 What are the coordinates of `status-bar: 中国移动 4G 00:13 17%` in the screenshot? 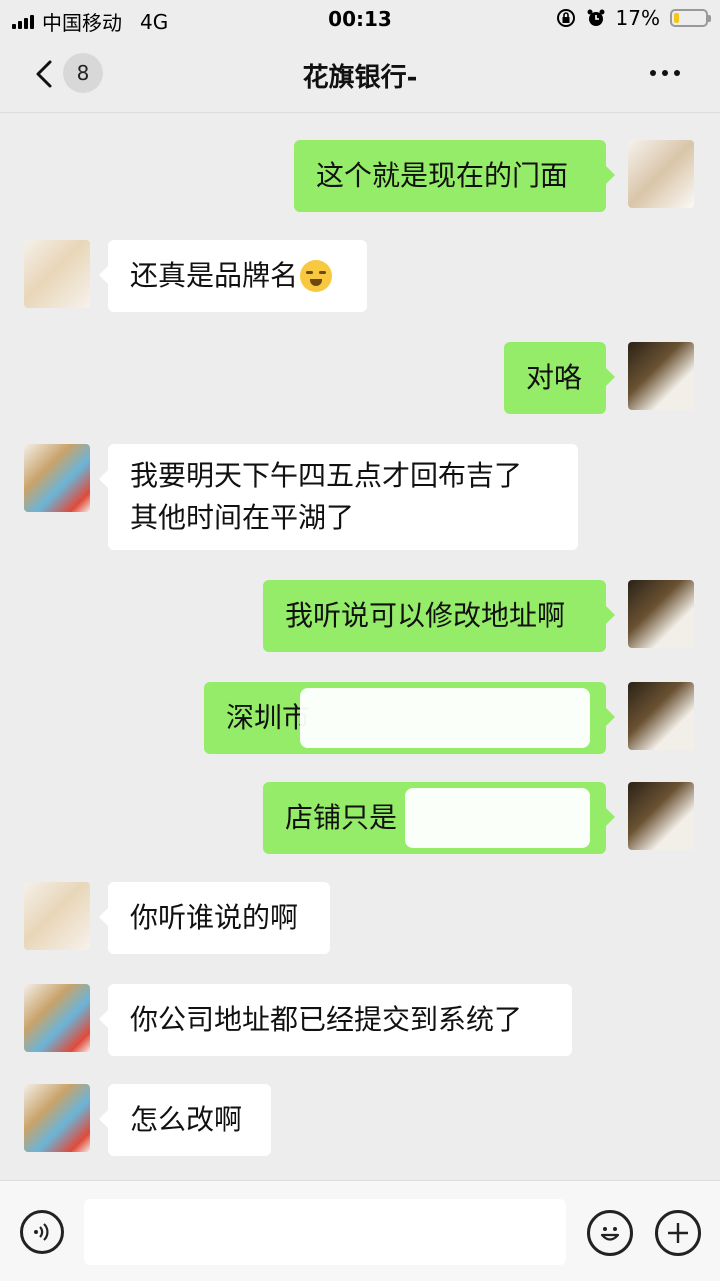 It's located at (360, 18).